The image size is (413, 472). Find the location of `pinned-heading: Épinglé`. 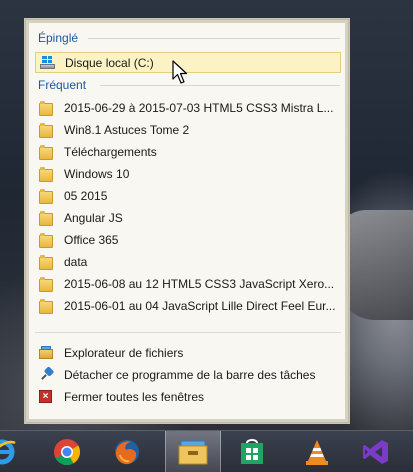

pinned-heading: Épinglé is located at coordinates (58, 38).